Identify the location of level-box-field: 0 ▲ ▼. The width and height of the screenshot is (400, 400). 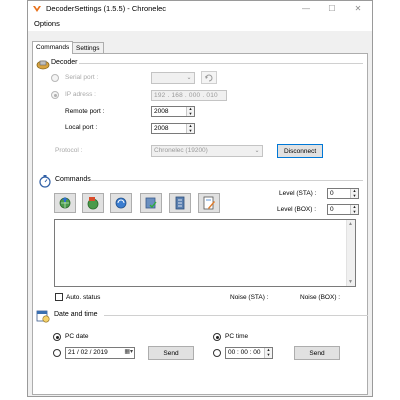
(343, 209).